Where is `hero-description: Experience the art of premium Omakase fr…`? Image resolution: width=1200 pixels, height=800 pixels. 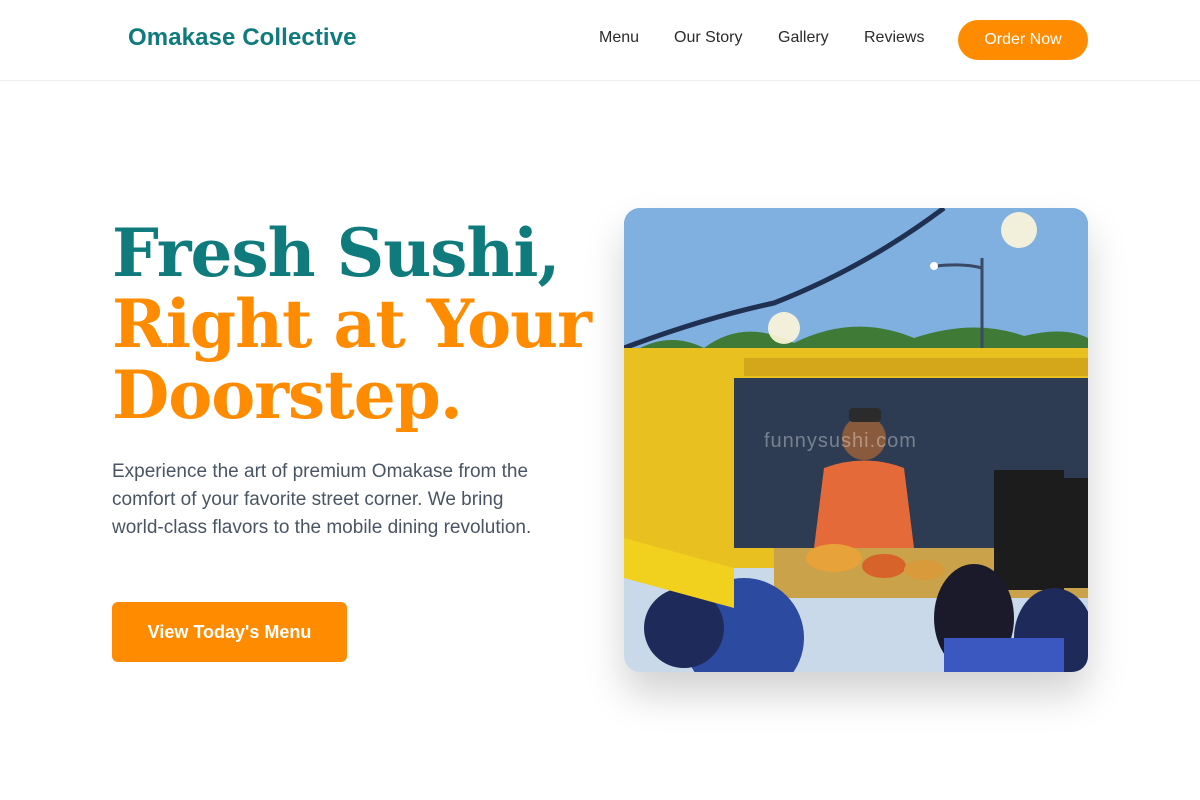
hero-description: Experience the art of premium Omakase fr… is located at coordinates (322, 499).